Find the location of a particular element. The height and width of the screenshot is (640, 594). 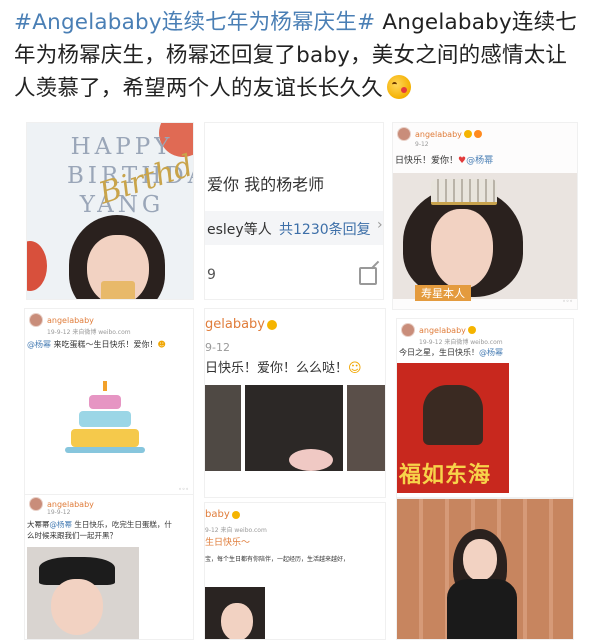

post-caption-line-1: 生日快乐～ is located at coordinates (228, 543).